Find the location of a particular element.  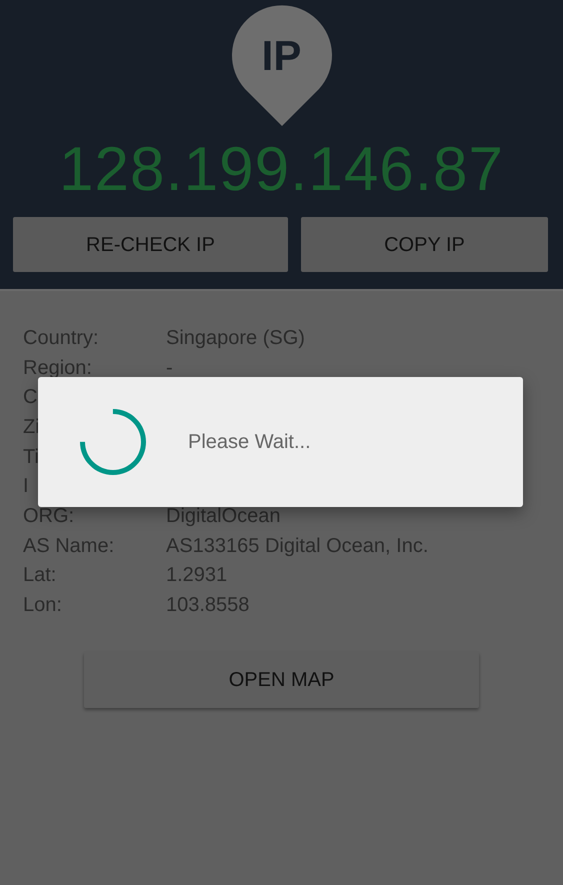

badge-label: IP is located at coordinates (281, 56).